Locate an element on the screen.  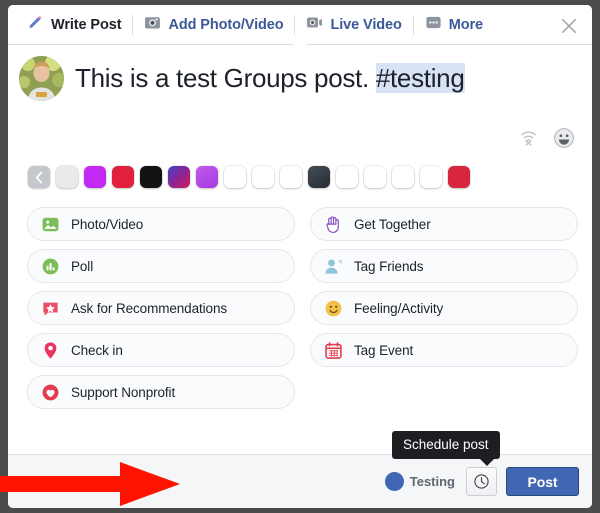
tab-write-post: Write Post is located at coordinates (162, 25).